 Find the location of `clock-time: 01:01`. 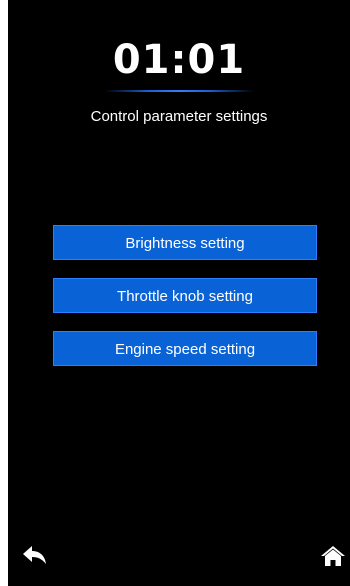

clock-time: 01:01 is located at coordinates (179, 60).